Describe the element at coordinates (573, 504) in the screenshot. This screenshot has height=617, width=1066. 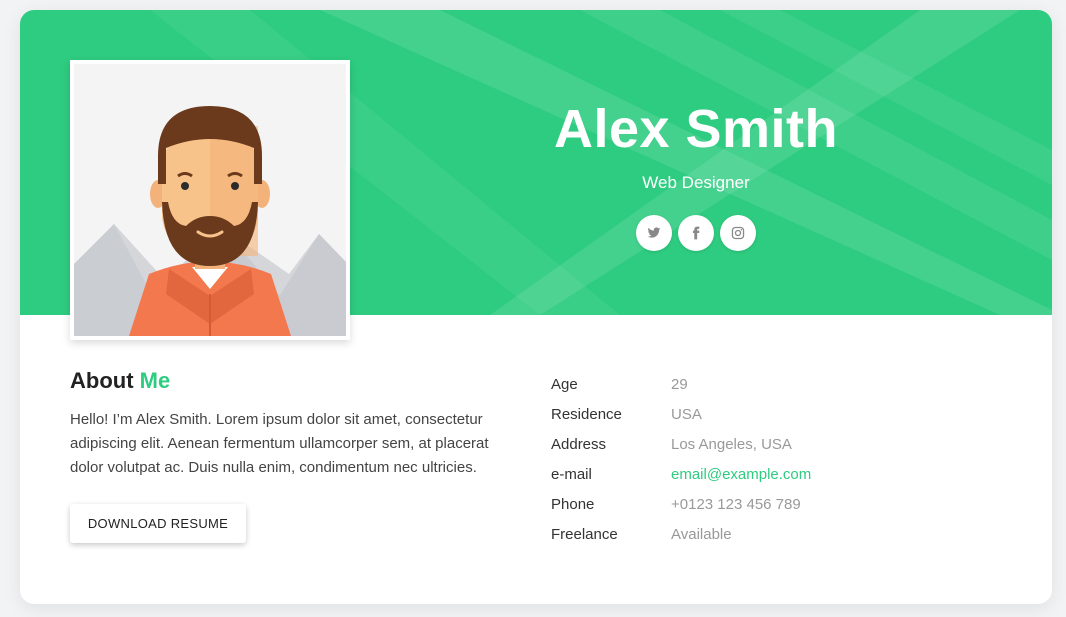
I see `info-label: Phone` at that location.